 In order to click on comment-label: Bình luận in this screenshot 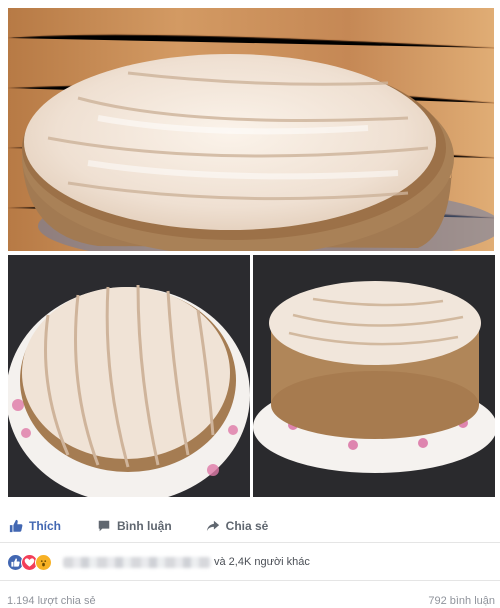, I will do `click(144, 526)`.